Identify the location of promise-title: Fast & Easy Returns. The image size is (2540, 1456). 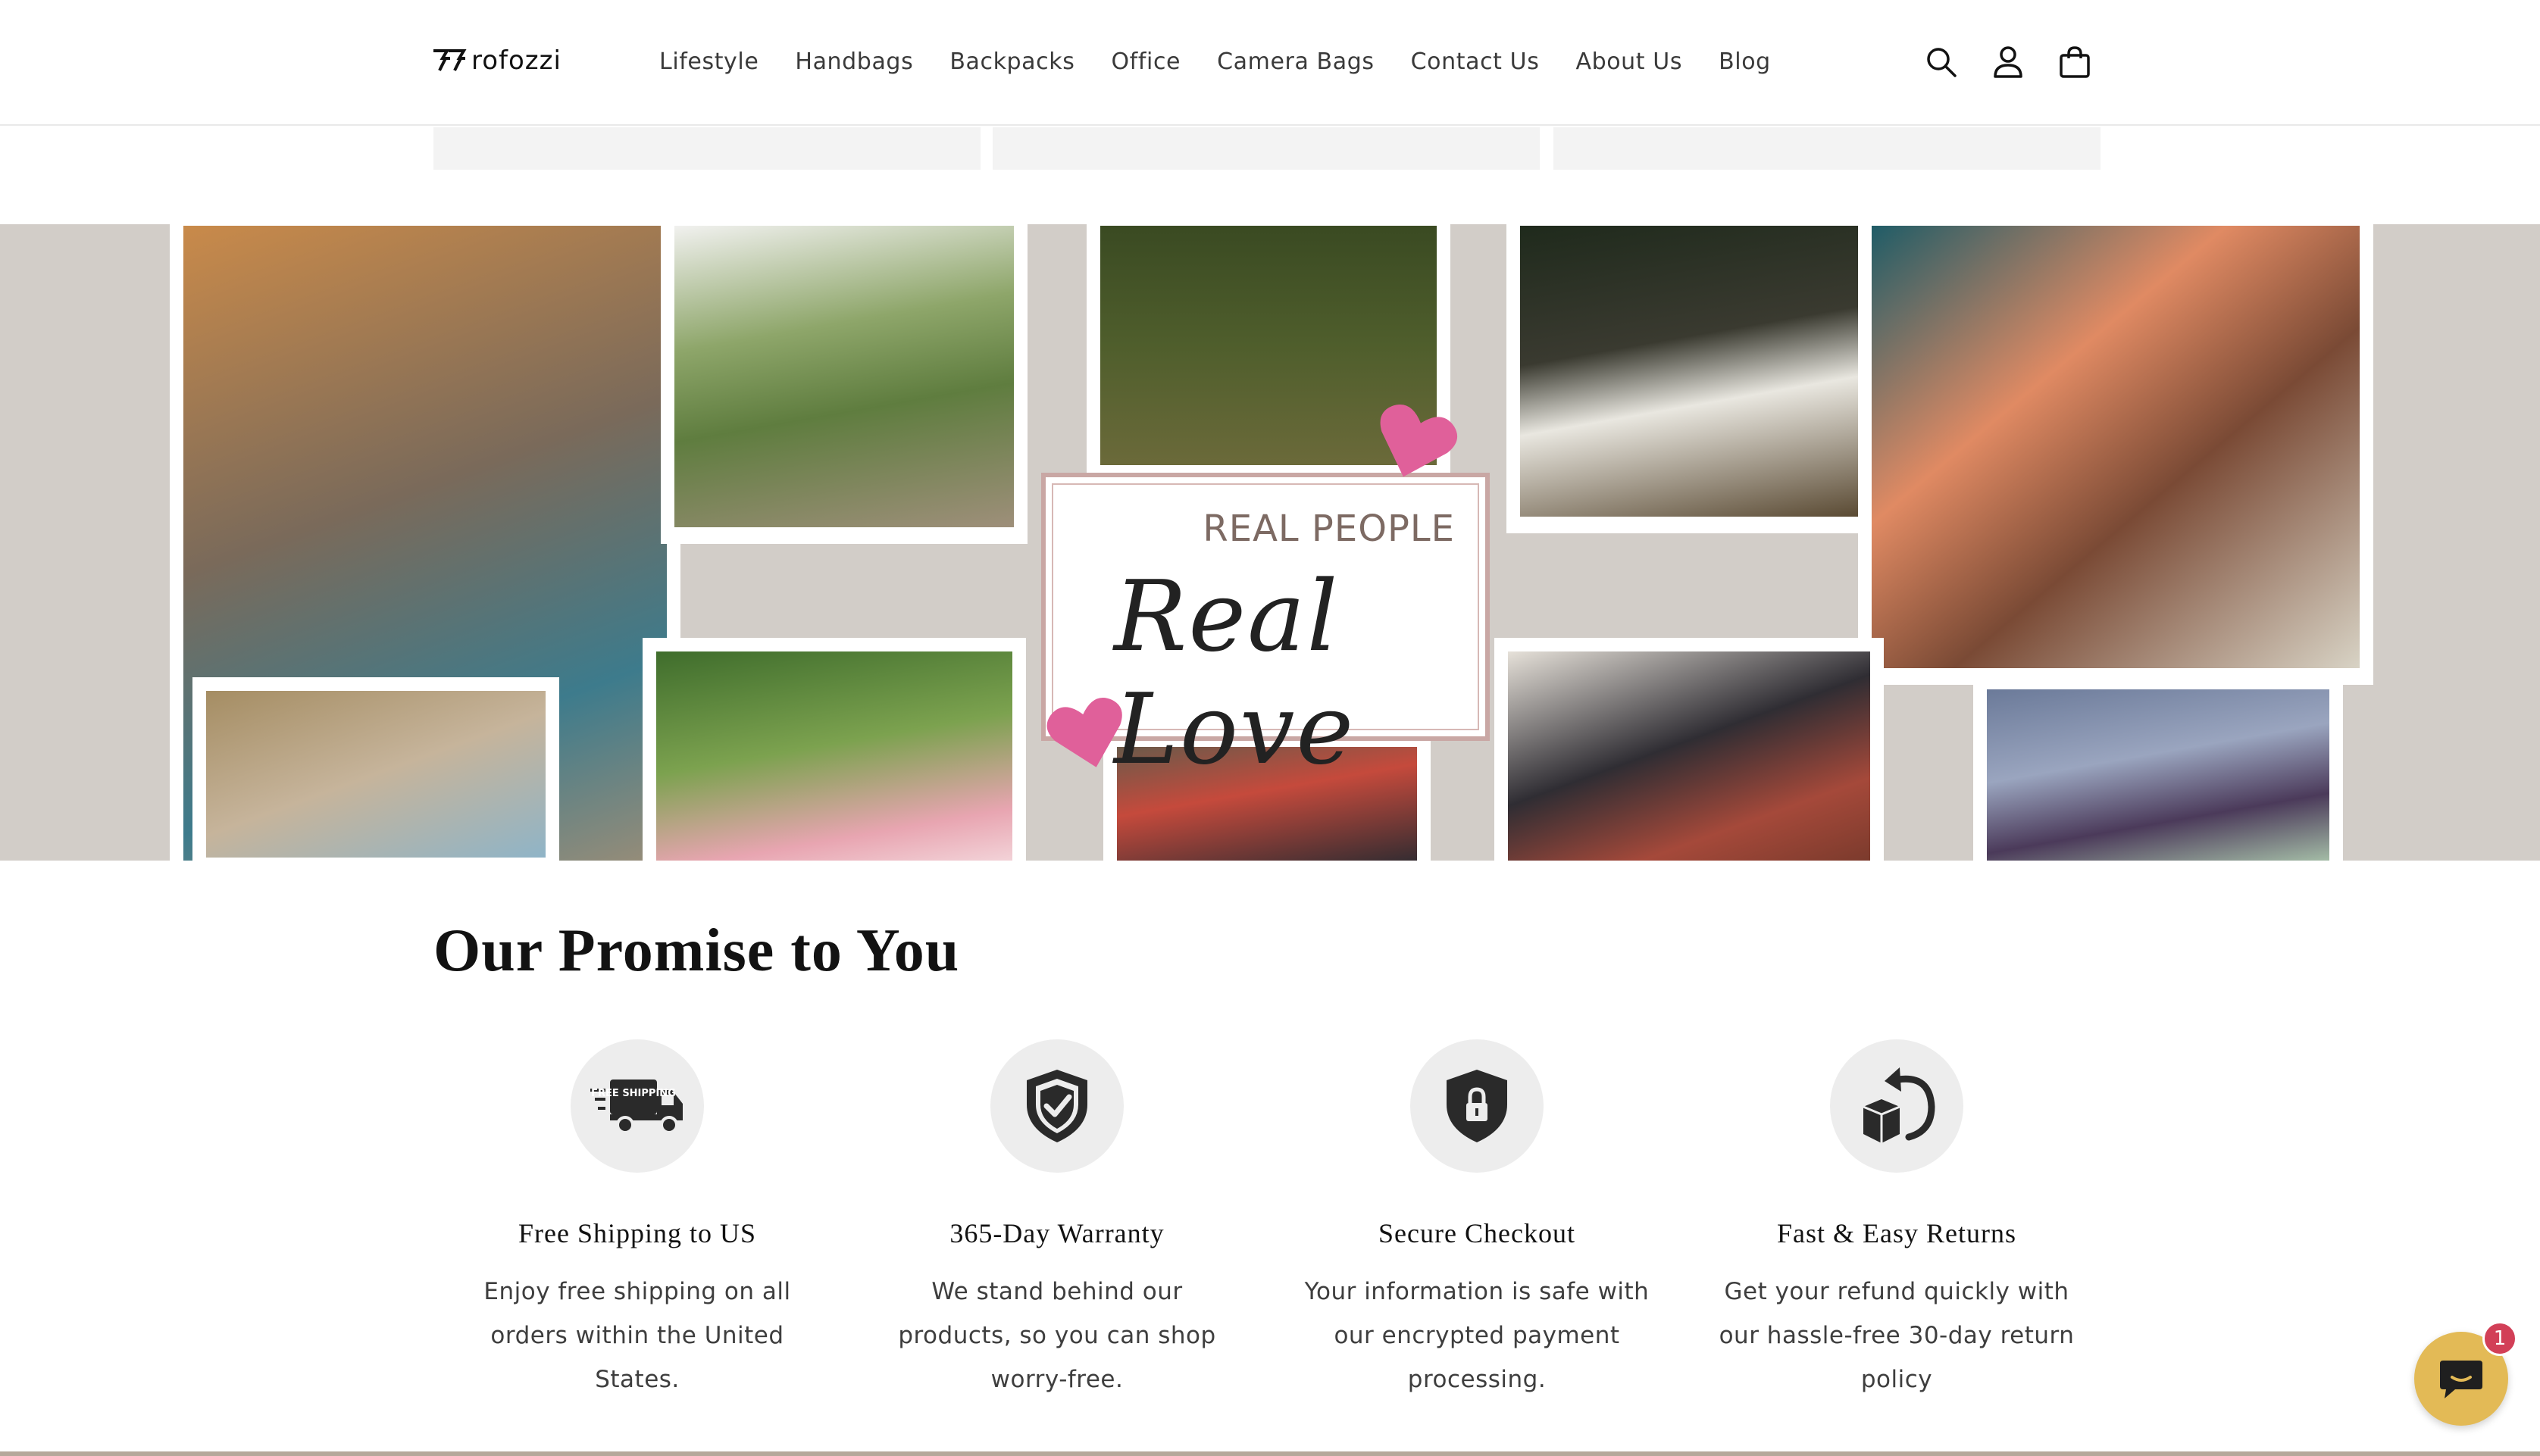
(1897, 1233).